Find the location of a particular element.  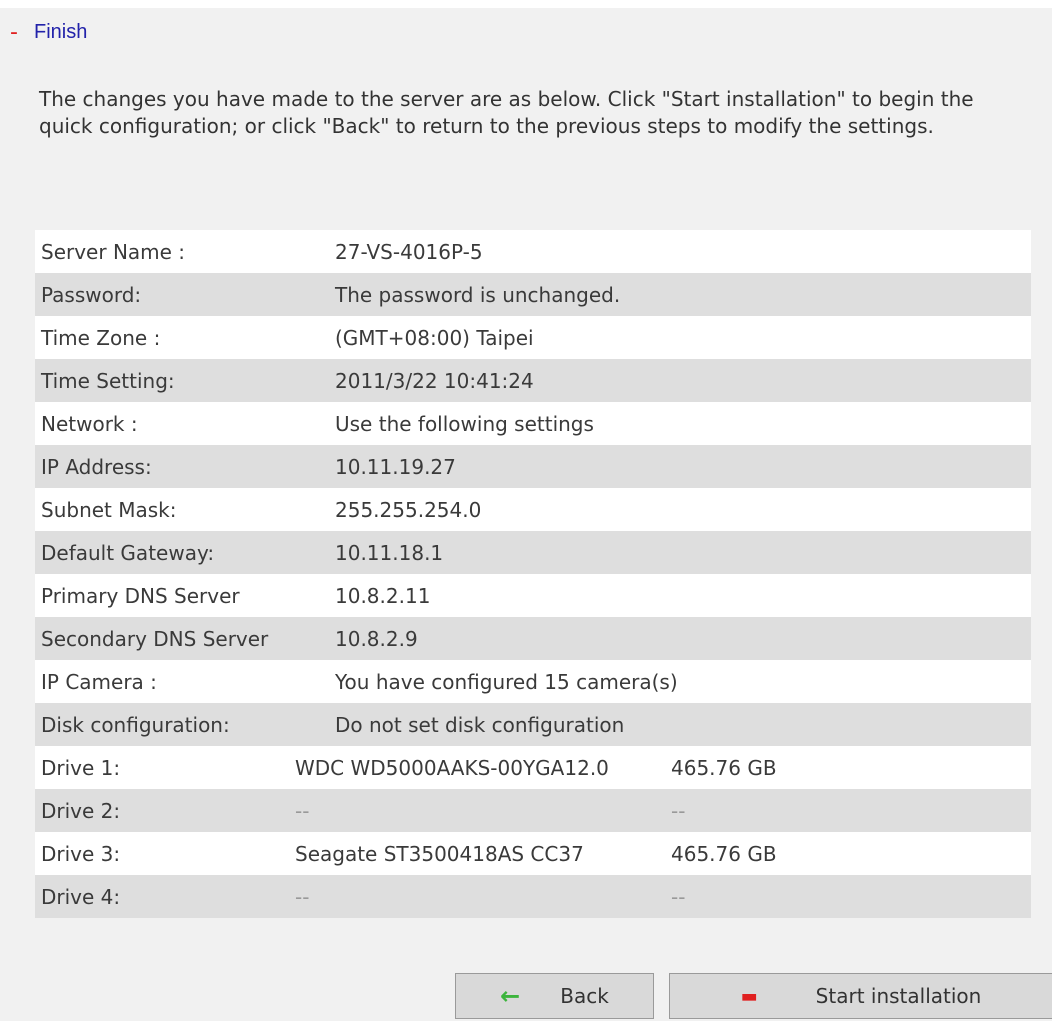

summary-row-time-zone: Time Zone : (GMT+08:00) Taipei is located at coordinates (533, 337).